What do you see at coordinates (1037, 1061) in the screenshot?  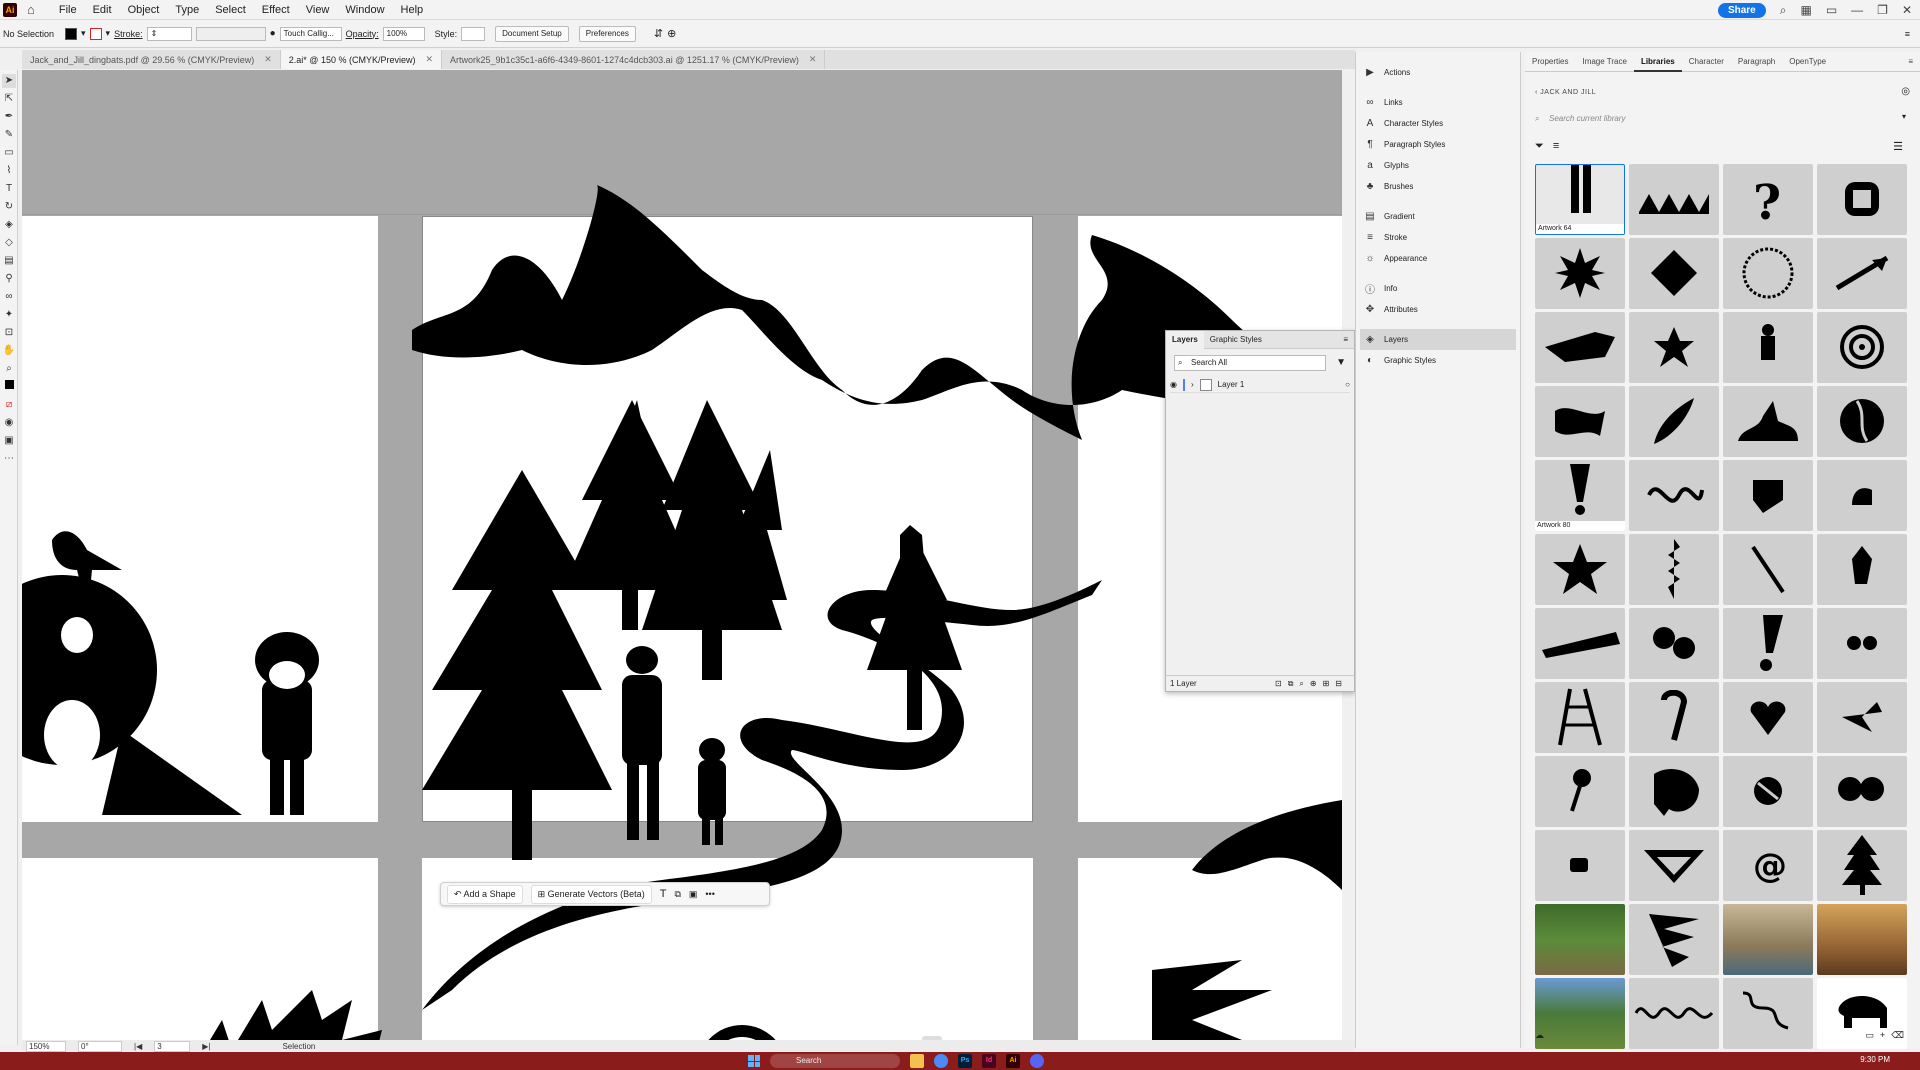 I see `discord-icon` at bounding box center [1037, 1061].